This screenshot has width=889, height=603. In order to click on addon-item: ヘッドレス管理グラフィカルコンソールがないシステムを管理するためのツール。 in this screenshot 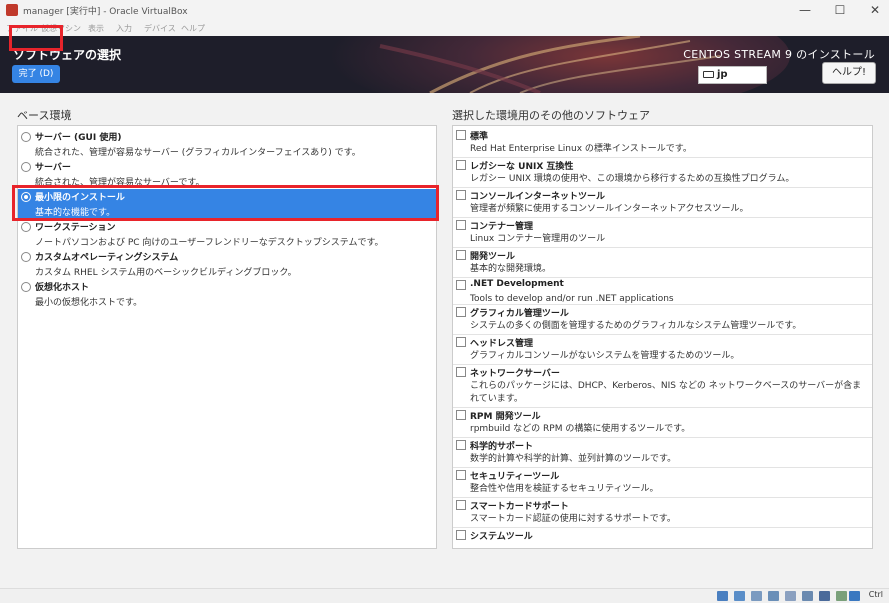, I will do `click(662, 350)`.